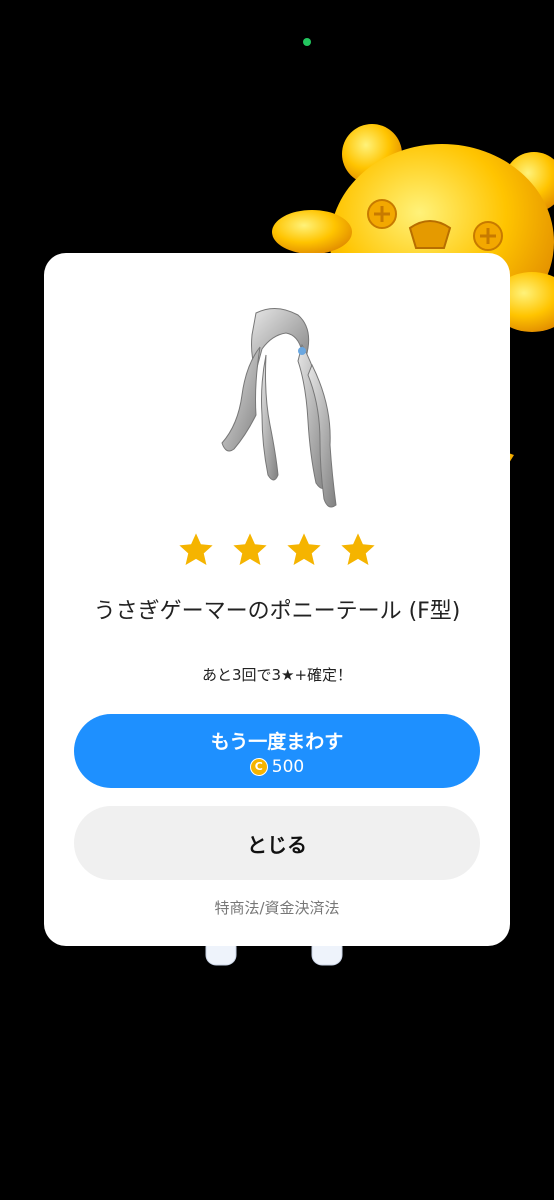 The image size is (554, 1200). Describe the element at coordinates (277, 611) in the screenshot. I see `item-name: うさぎゲーマーのポニーテール (F型)` at that location.